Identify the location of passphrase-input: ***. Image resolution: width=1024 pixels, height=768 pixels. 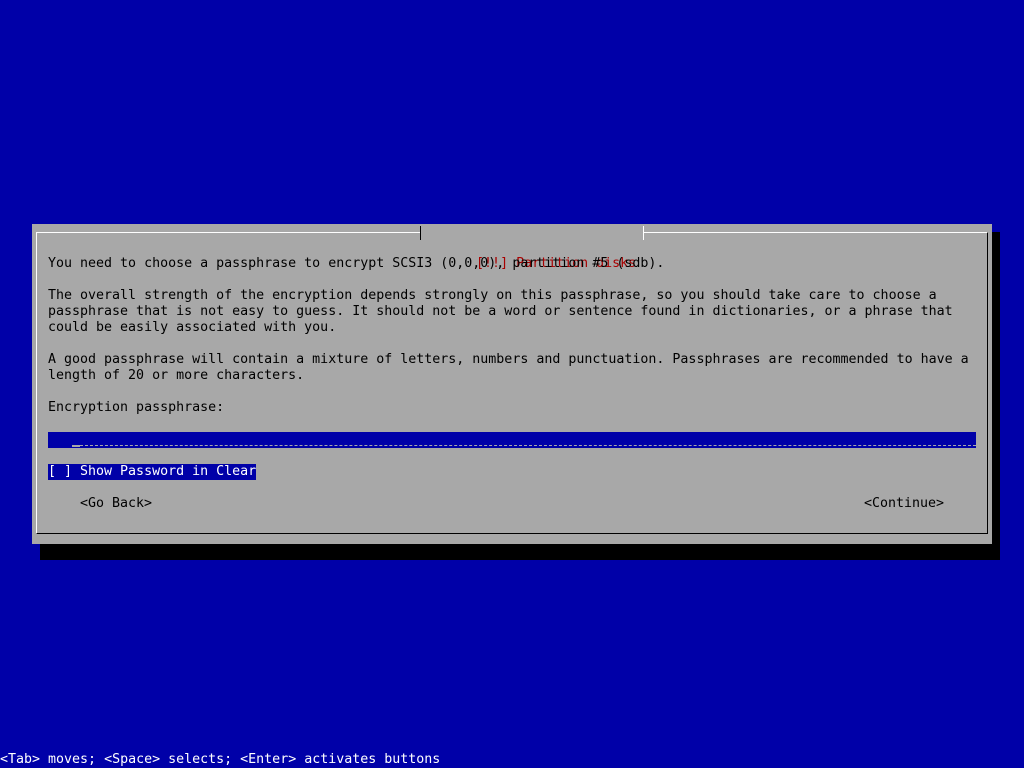
(512, 440).